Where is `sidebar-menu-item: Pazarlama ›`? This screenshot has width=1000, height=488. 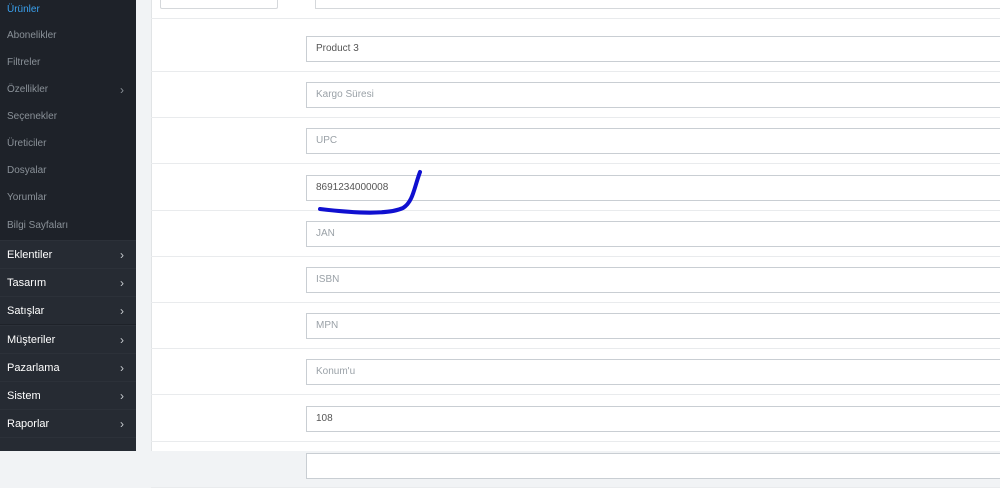
sidebar-menu-item: Pazarlama › is located at coordinates (68, 367).